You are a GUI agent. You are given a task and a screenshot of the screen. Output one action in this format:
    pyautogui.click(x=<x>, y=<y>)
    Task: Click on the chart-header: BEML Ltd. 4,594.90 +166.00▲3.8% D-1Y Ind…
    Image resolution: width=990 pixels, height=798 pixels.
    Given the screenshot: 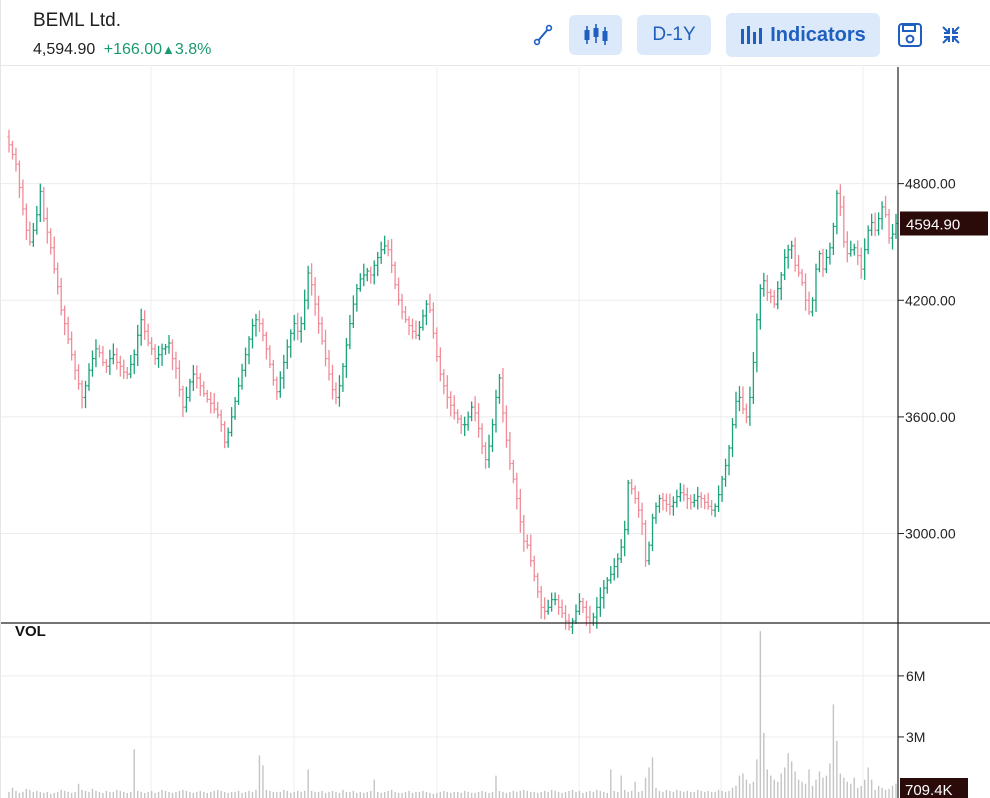 What is the action you would take?
    pyautogui.click(x=495, y=33)
    